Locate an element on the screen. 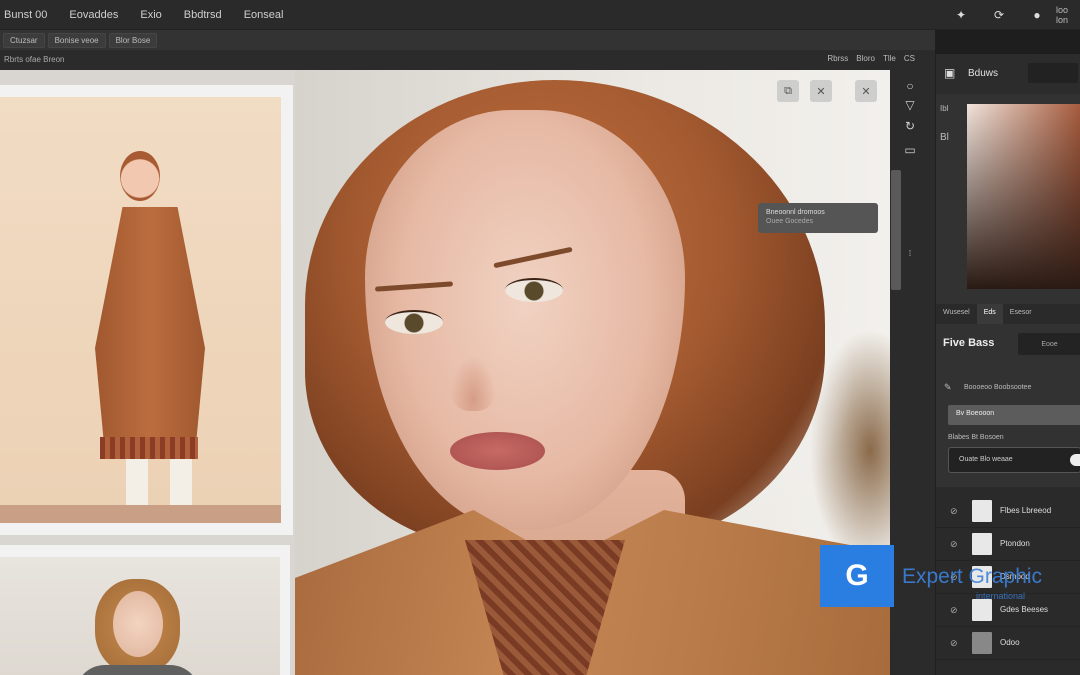 This screenshot has height=675, width=1080. document-tabs: Ctuzsar Bonise veoe Blor Bose is located at coordinates (467, 40).